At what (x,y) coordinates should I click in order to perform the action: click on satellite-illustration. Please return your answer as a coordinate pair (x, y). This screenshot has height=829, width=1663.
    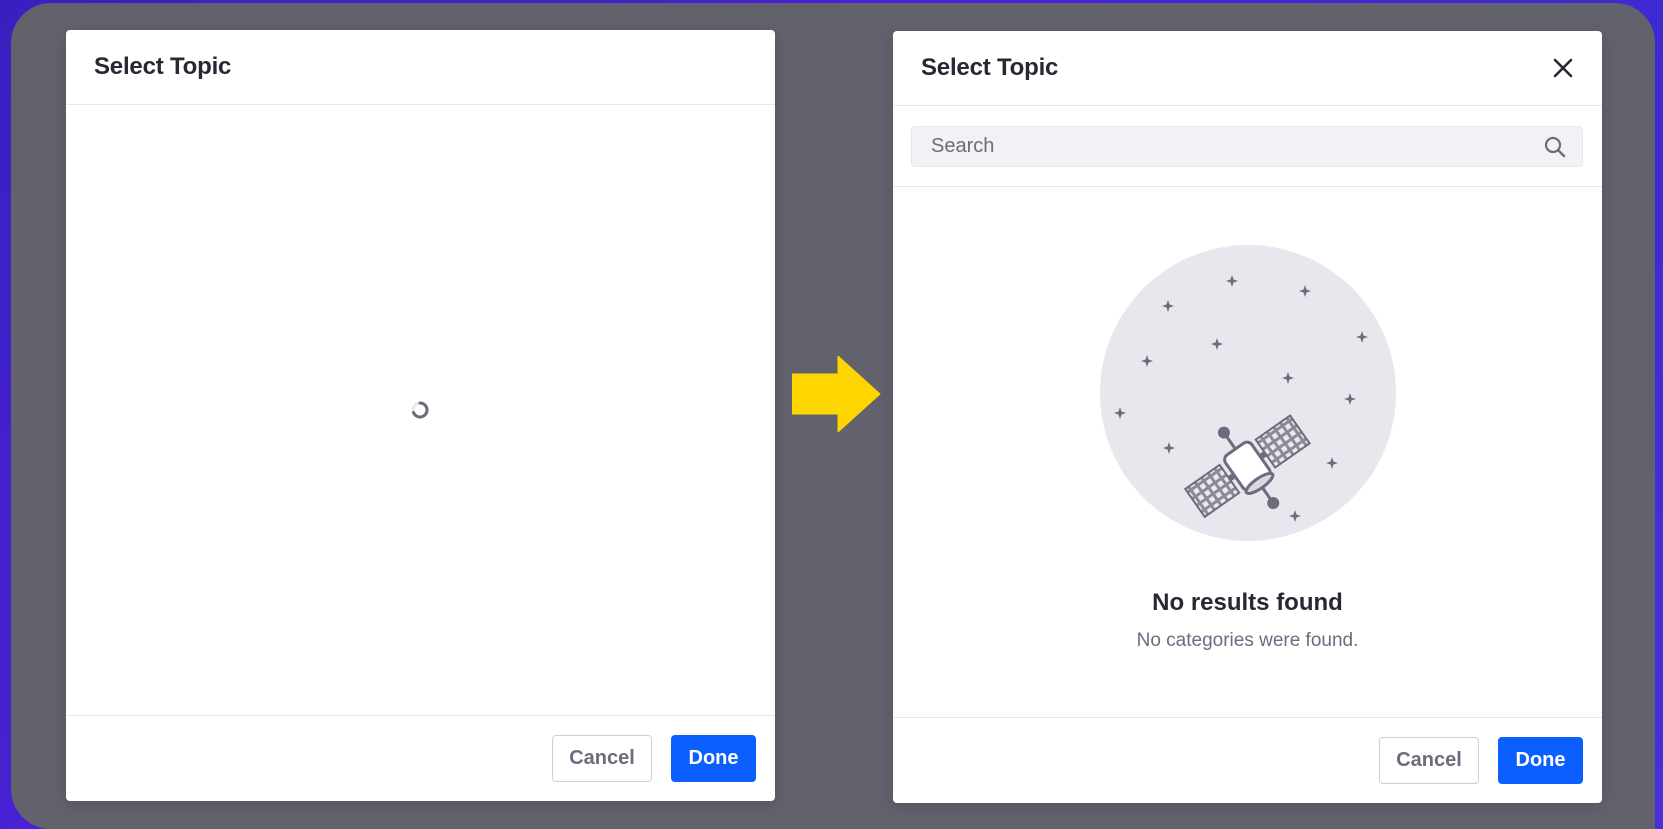
    Looking at the image, I should click on (1248, 393).